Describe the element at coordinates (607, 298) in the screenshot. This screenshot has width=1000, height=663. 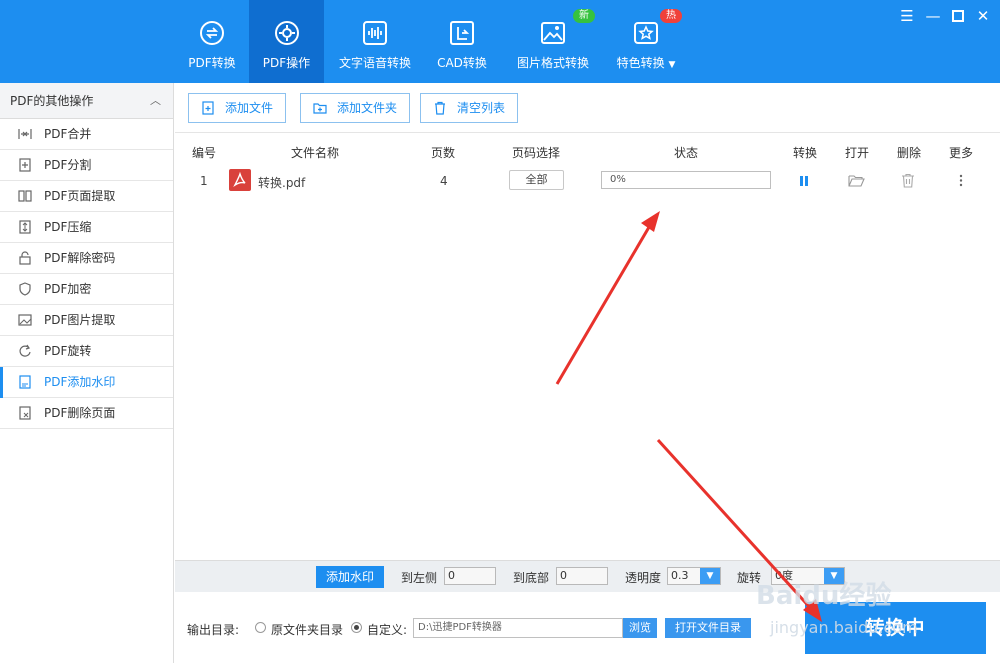
I see `arrow-to-progress` at that location.